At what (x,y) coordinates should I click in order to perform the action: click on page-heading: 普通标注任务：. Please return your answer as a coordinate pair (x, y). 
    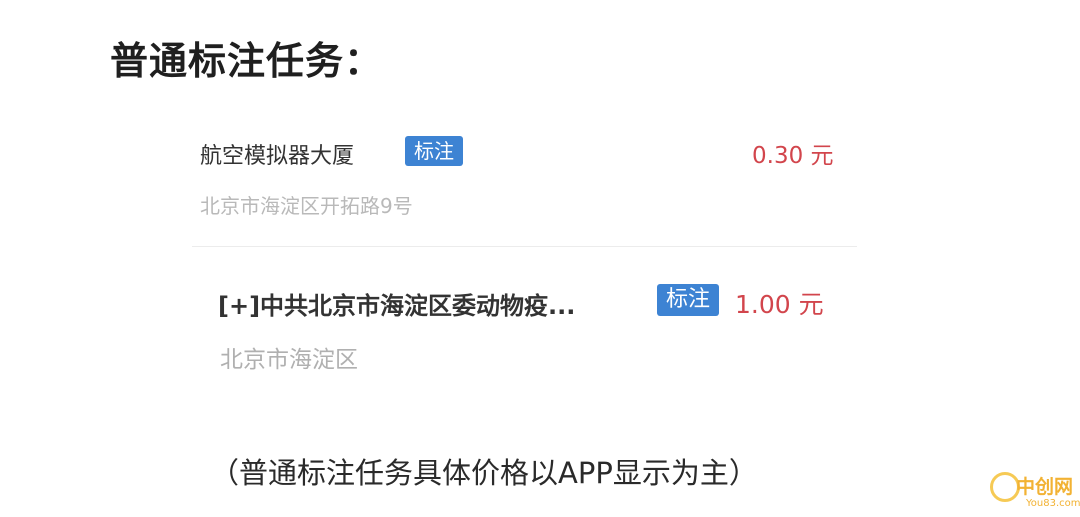
    Looking at the image, I should click on (247, 61).